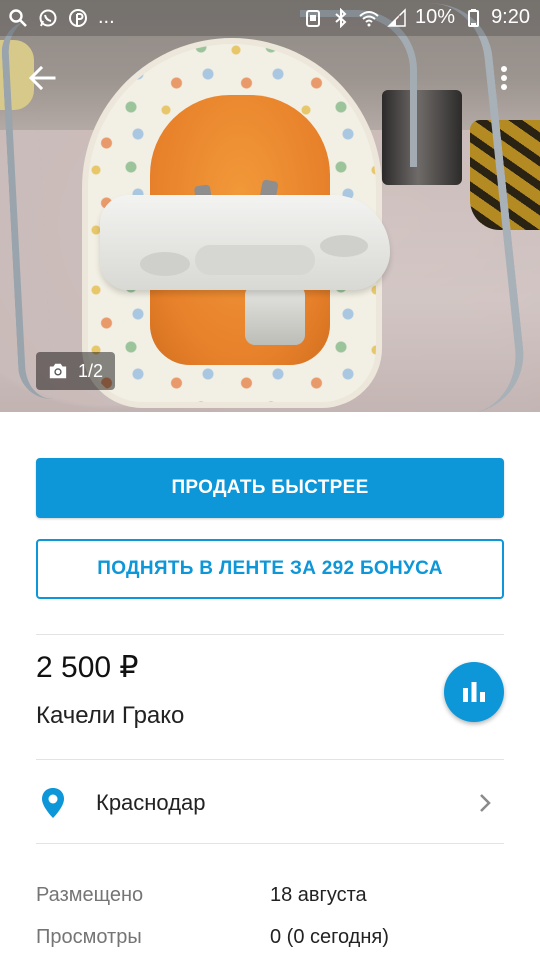 The width and height of the screenshot is (540, 960). I want to click on statistics-button, so click(474, 692).